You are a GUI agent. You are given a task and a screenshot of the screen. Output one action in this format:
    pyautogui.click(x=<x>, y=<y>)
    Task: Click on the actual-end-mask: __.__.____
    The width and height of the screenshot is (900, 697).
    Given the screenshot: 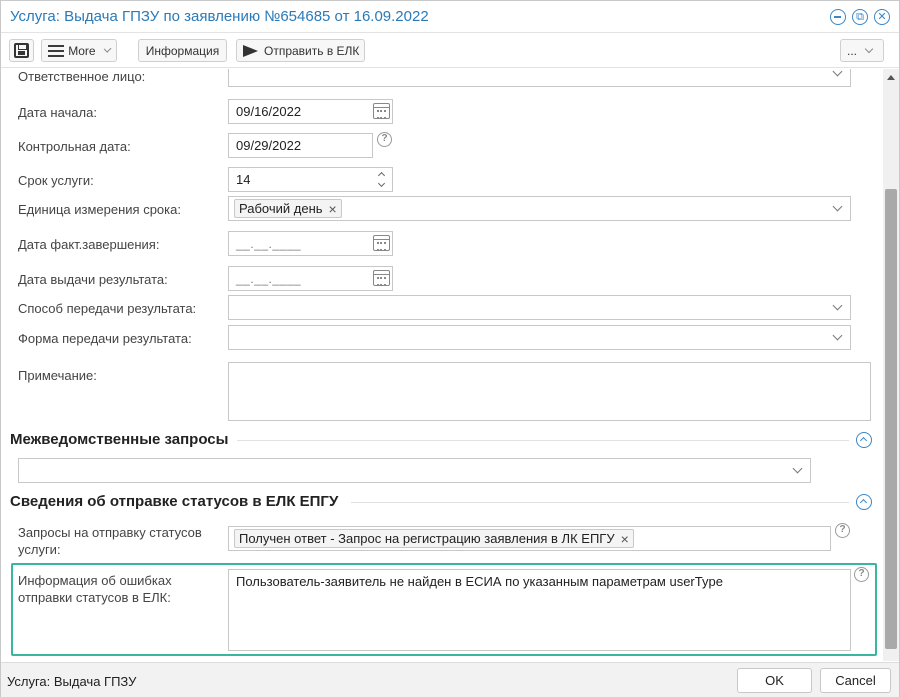 What is the action you would take?
    pyautogui.click(x=269, y=244)
    